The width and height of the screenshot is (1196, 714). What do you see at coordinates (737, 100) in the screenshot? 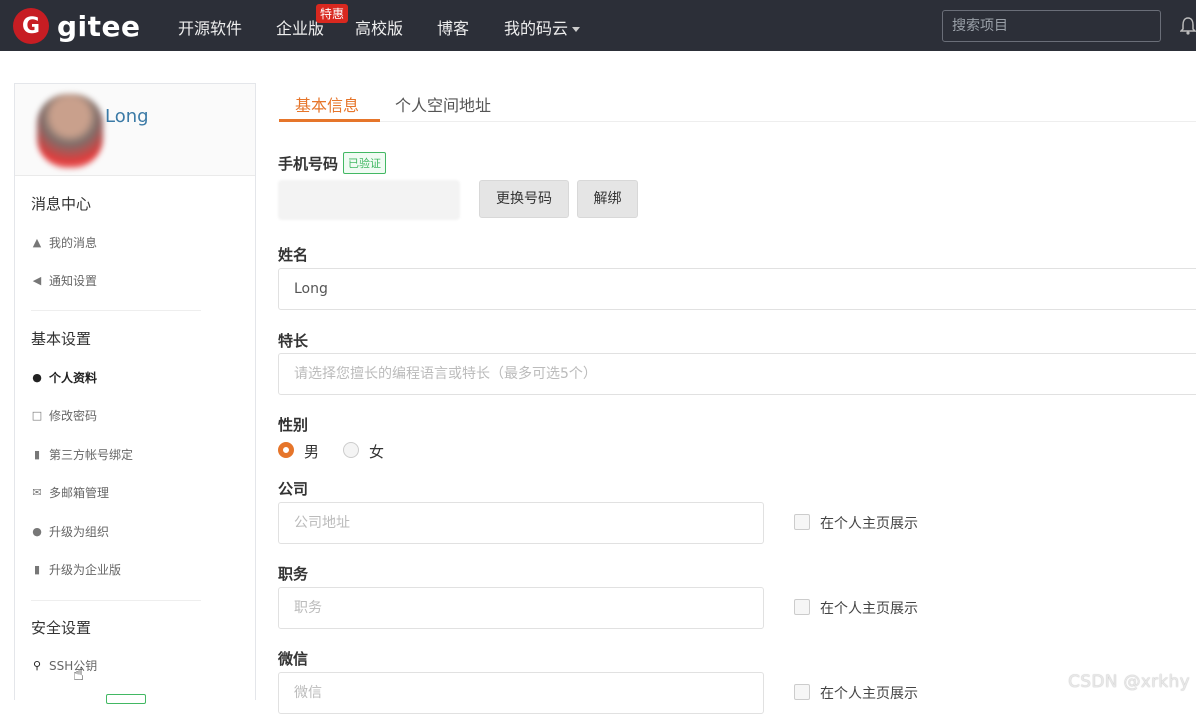
I see `profile-tabs: 基本信息 个人空间地址` at bounding box center [737, 100].